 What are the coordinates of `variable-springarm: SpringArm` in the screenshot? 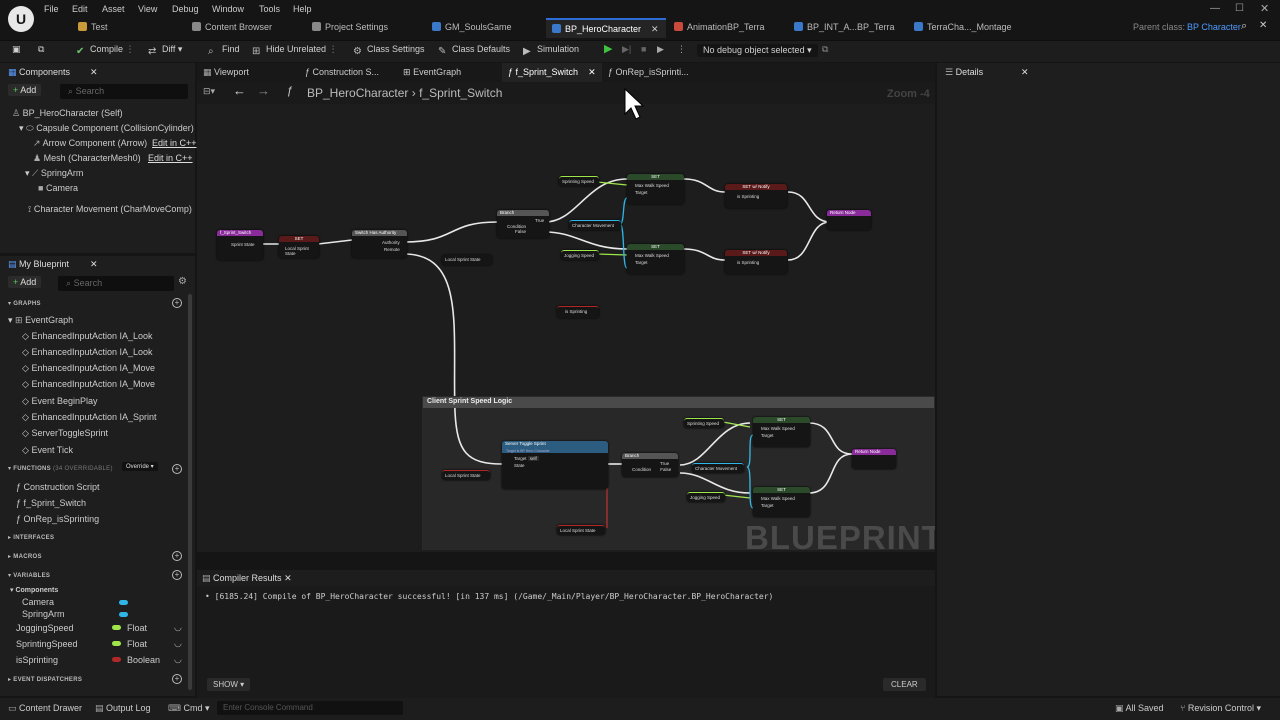 It's located at (43, 616).